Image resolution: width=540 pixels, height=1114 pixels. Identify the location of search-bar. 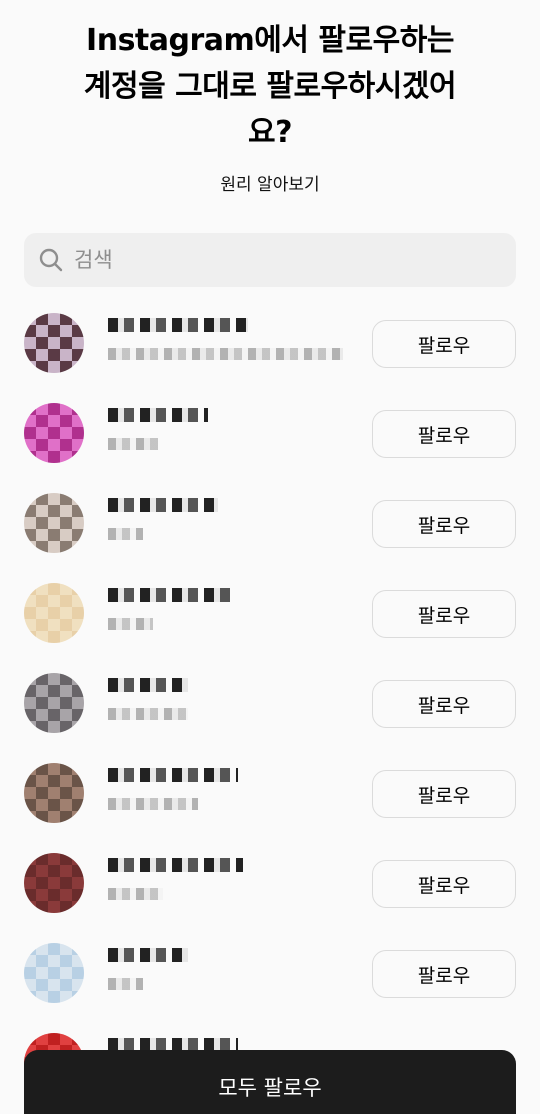
(270, 260).